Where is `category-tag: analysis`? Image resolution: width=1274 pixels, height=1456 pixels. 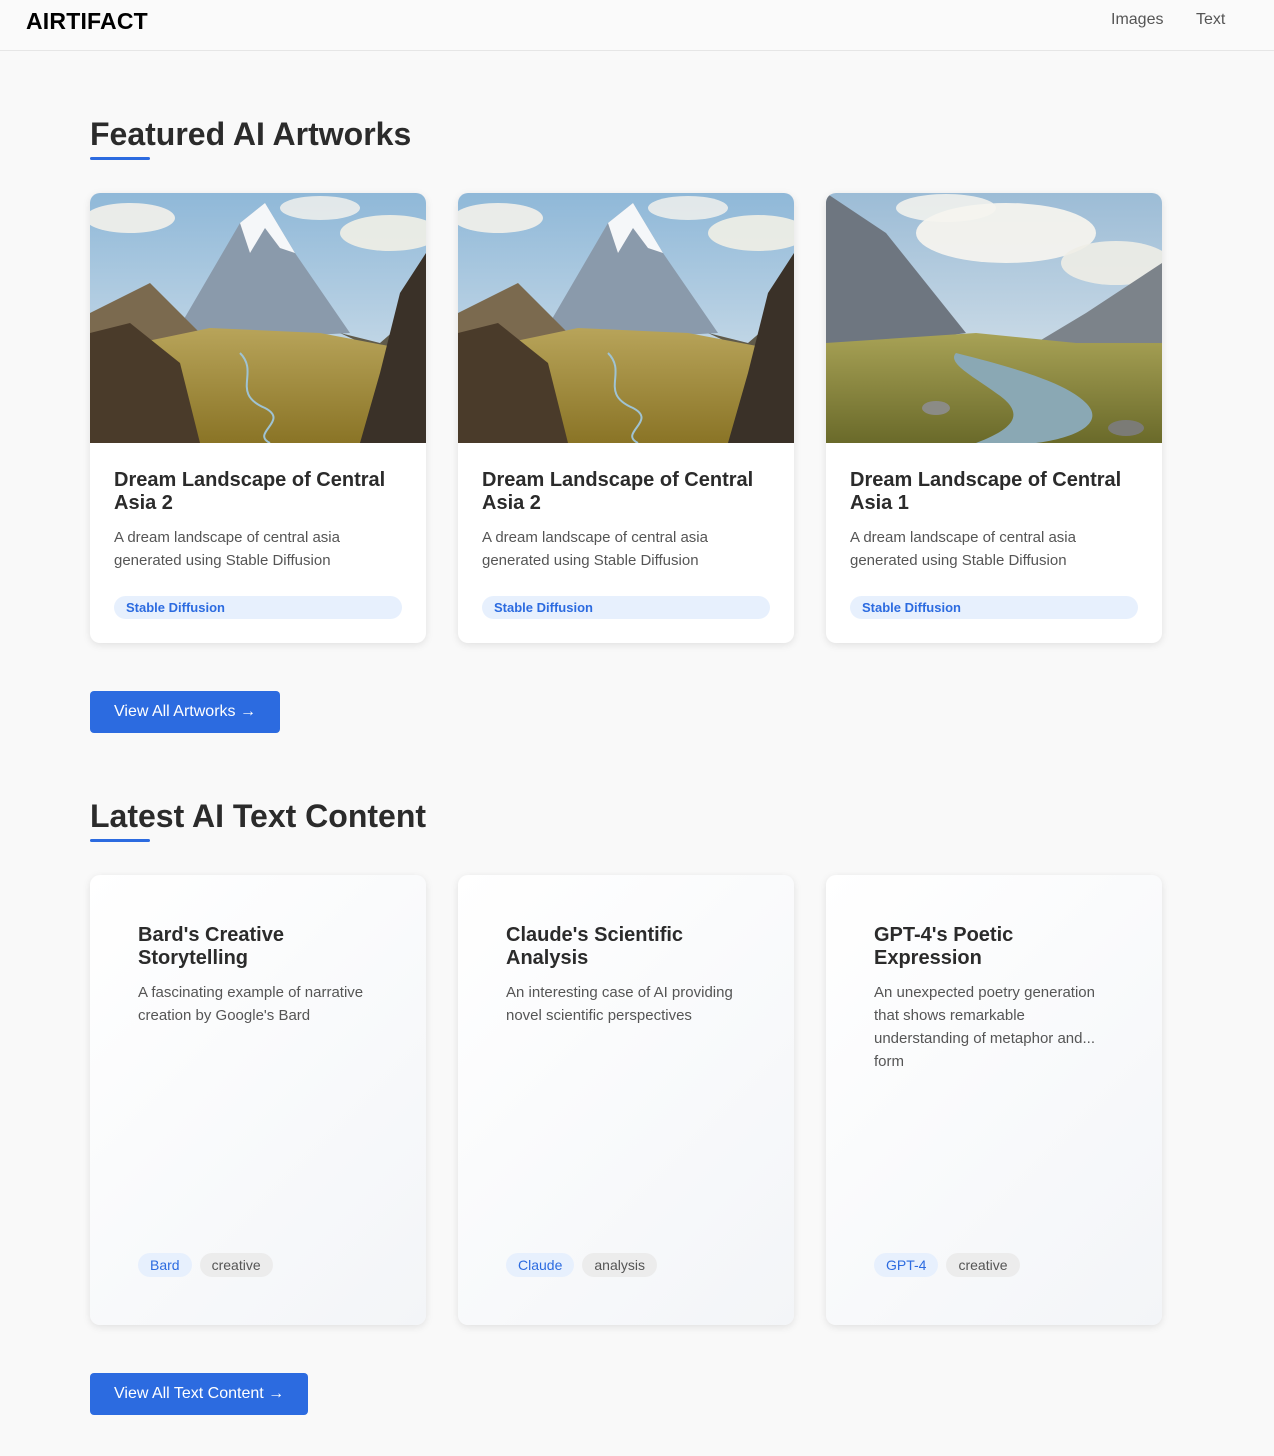 category-tag: analysis is located at coordinates (619, 1265).